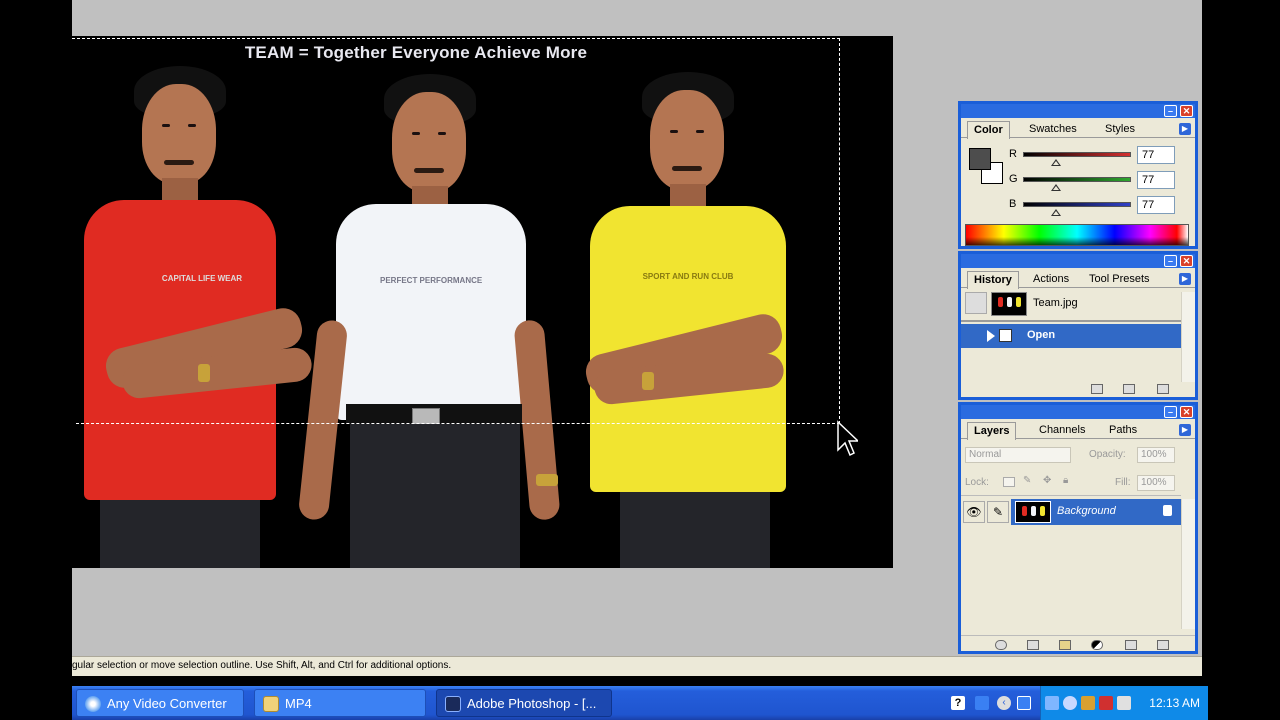  Describe the element at coordinates (1051, 279) in the screenshot. I see `tab-actions: Actions` at that location.